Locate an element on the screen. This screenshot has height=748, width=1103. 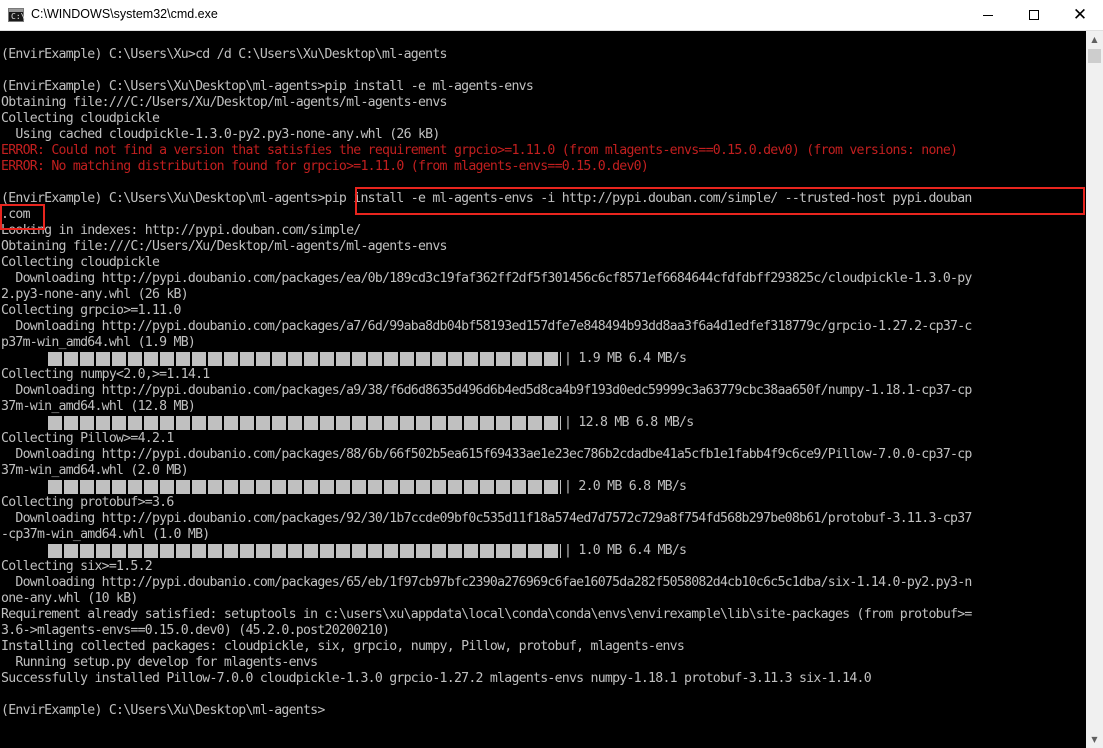
download-progress-line: | 1.9 MB 6.4 MB/s is located at coordinates (486, 359).